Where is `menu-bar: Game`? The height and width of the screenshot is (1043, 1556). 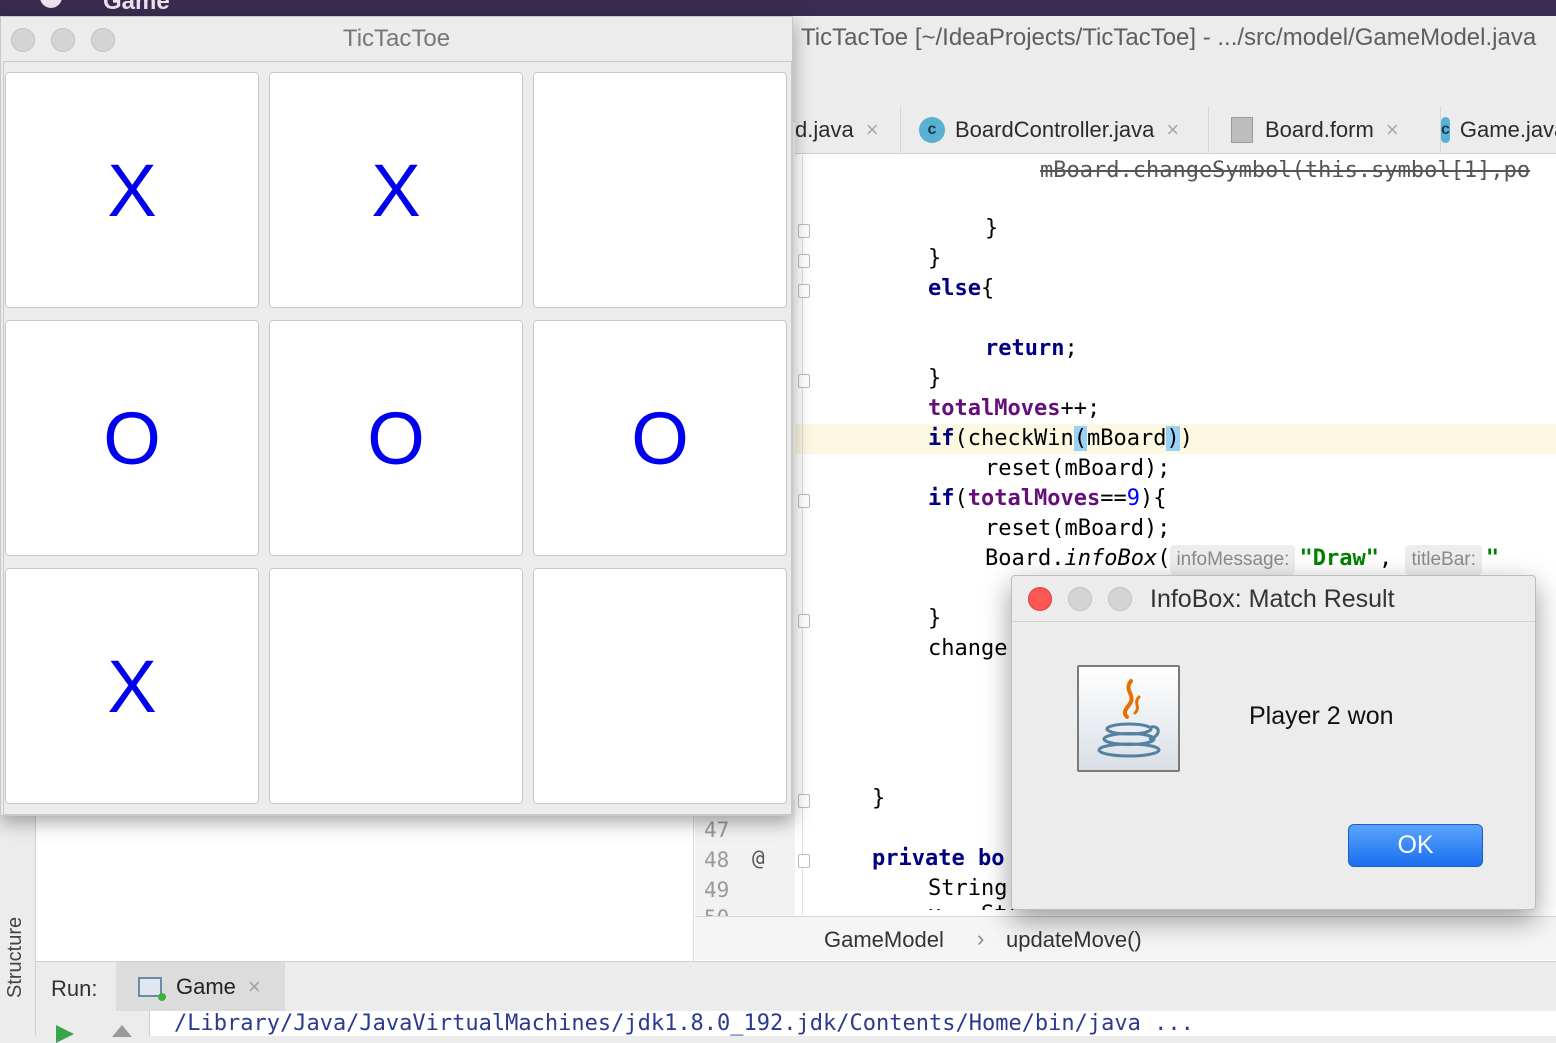 menu-bar: Game is located at coordinates (778, 8).